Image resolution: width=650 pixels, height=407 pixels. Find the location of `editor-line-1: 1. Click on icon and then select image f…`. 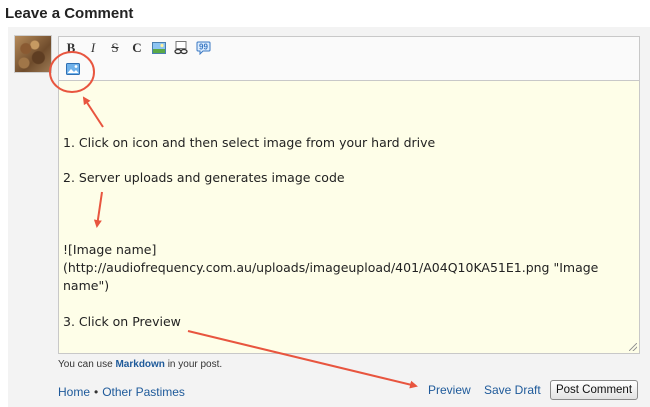

editor-line-1: 1. Click on icon and then select image f… is located at coordinates (249, 142).